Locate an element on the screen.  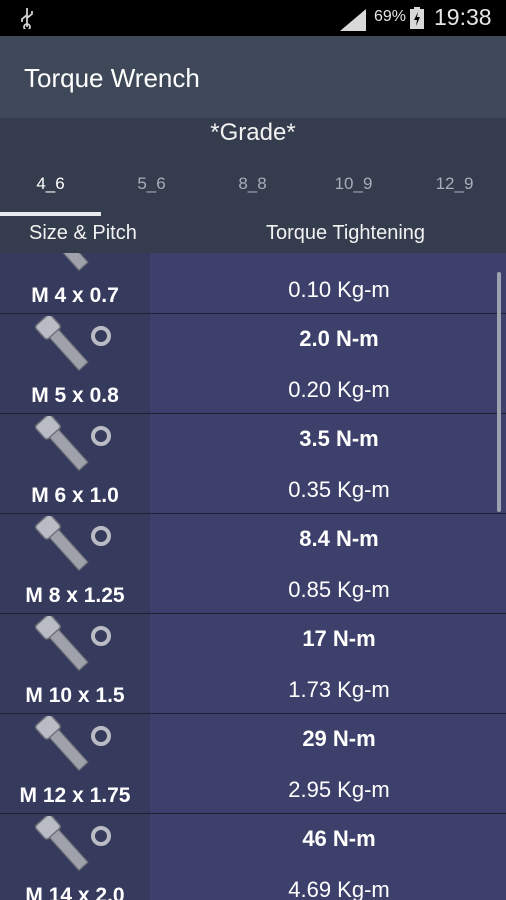
action-bar: Torque Wrench is located at coordinates (253, 77).